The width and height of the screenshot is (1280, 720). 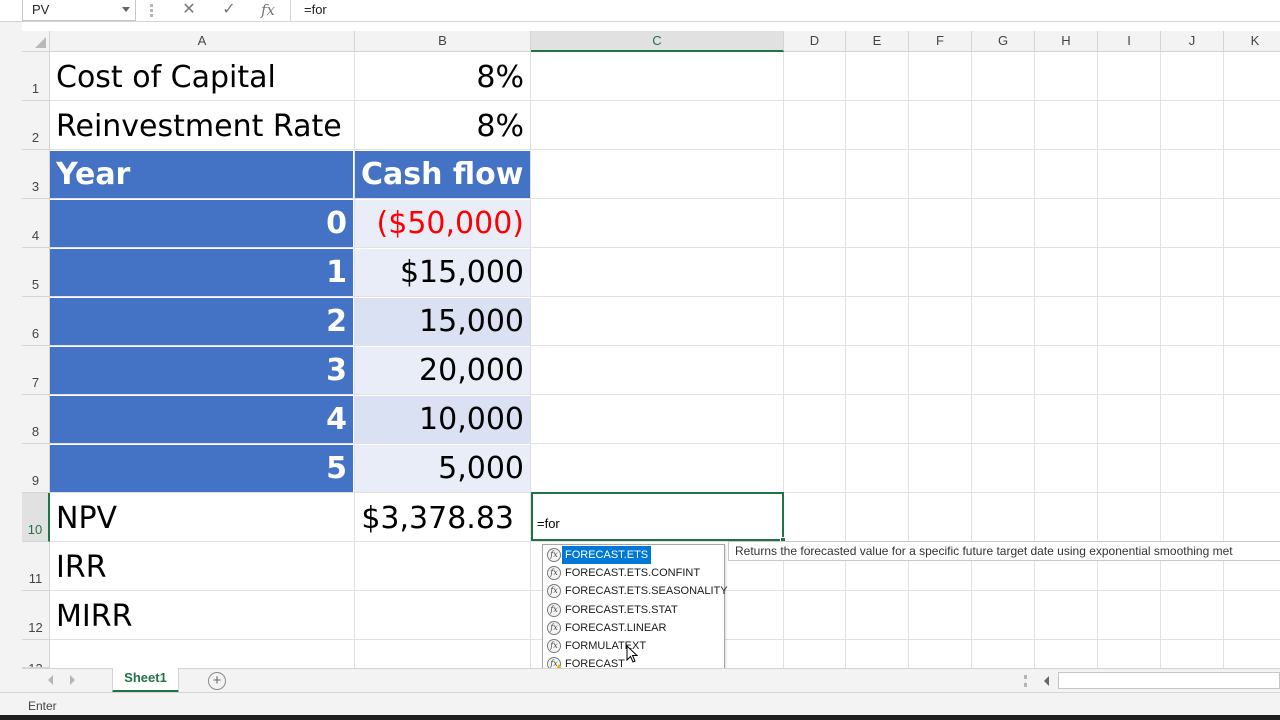 What do you see at coordinates (442, 321) in the screenshot?
I see `cell-b6: 15,000` at bounding box center [442, 321].